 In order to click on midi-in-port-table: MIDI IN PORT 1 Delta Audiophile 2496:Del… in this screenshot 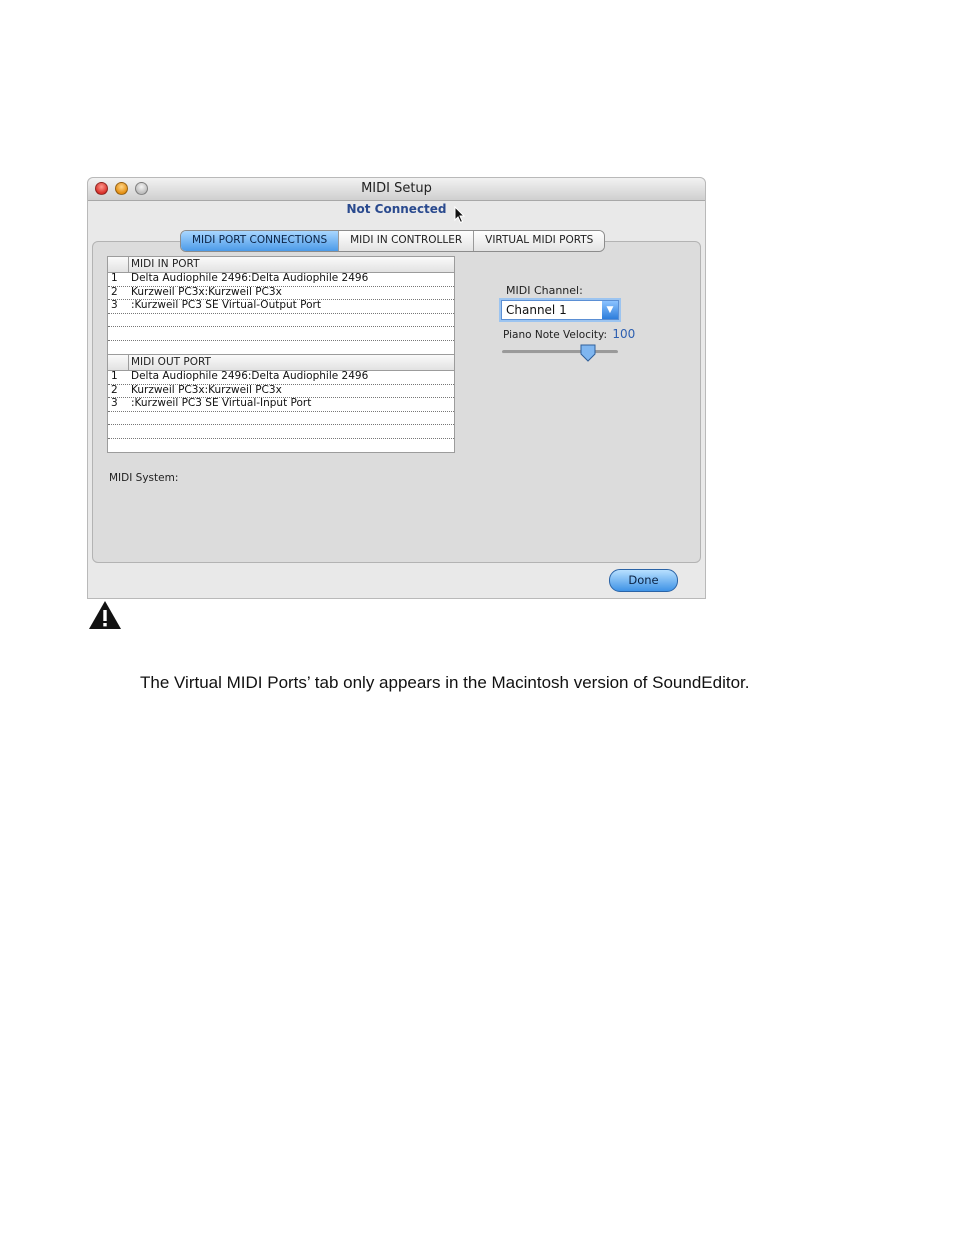, I will do `click(281, 305)`.